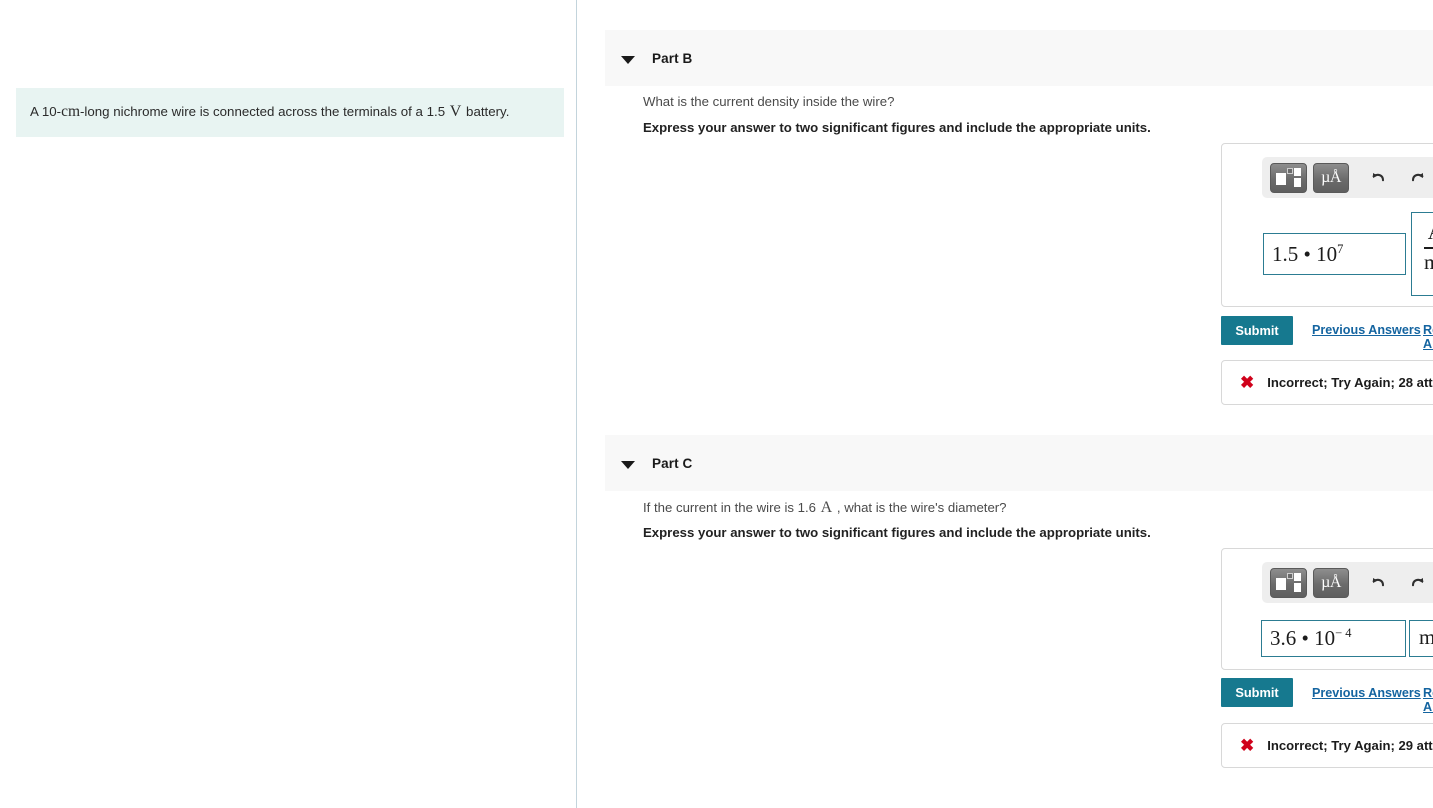 The height and width of the screenshot is (808, 1433). Describe the element at coordinates (1421, 638) in the screenshot. I see `answer-unit-input-c: m` at that location.